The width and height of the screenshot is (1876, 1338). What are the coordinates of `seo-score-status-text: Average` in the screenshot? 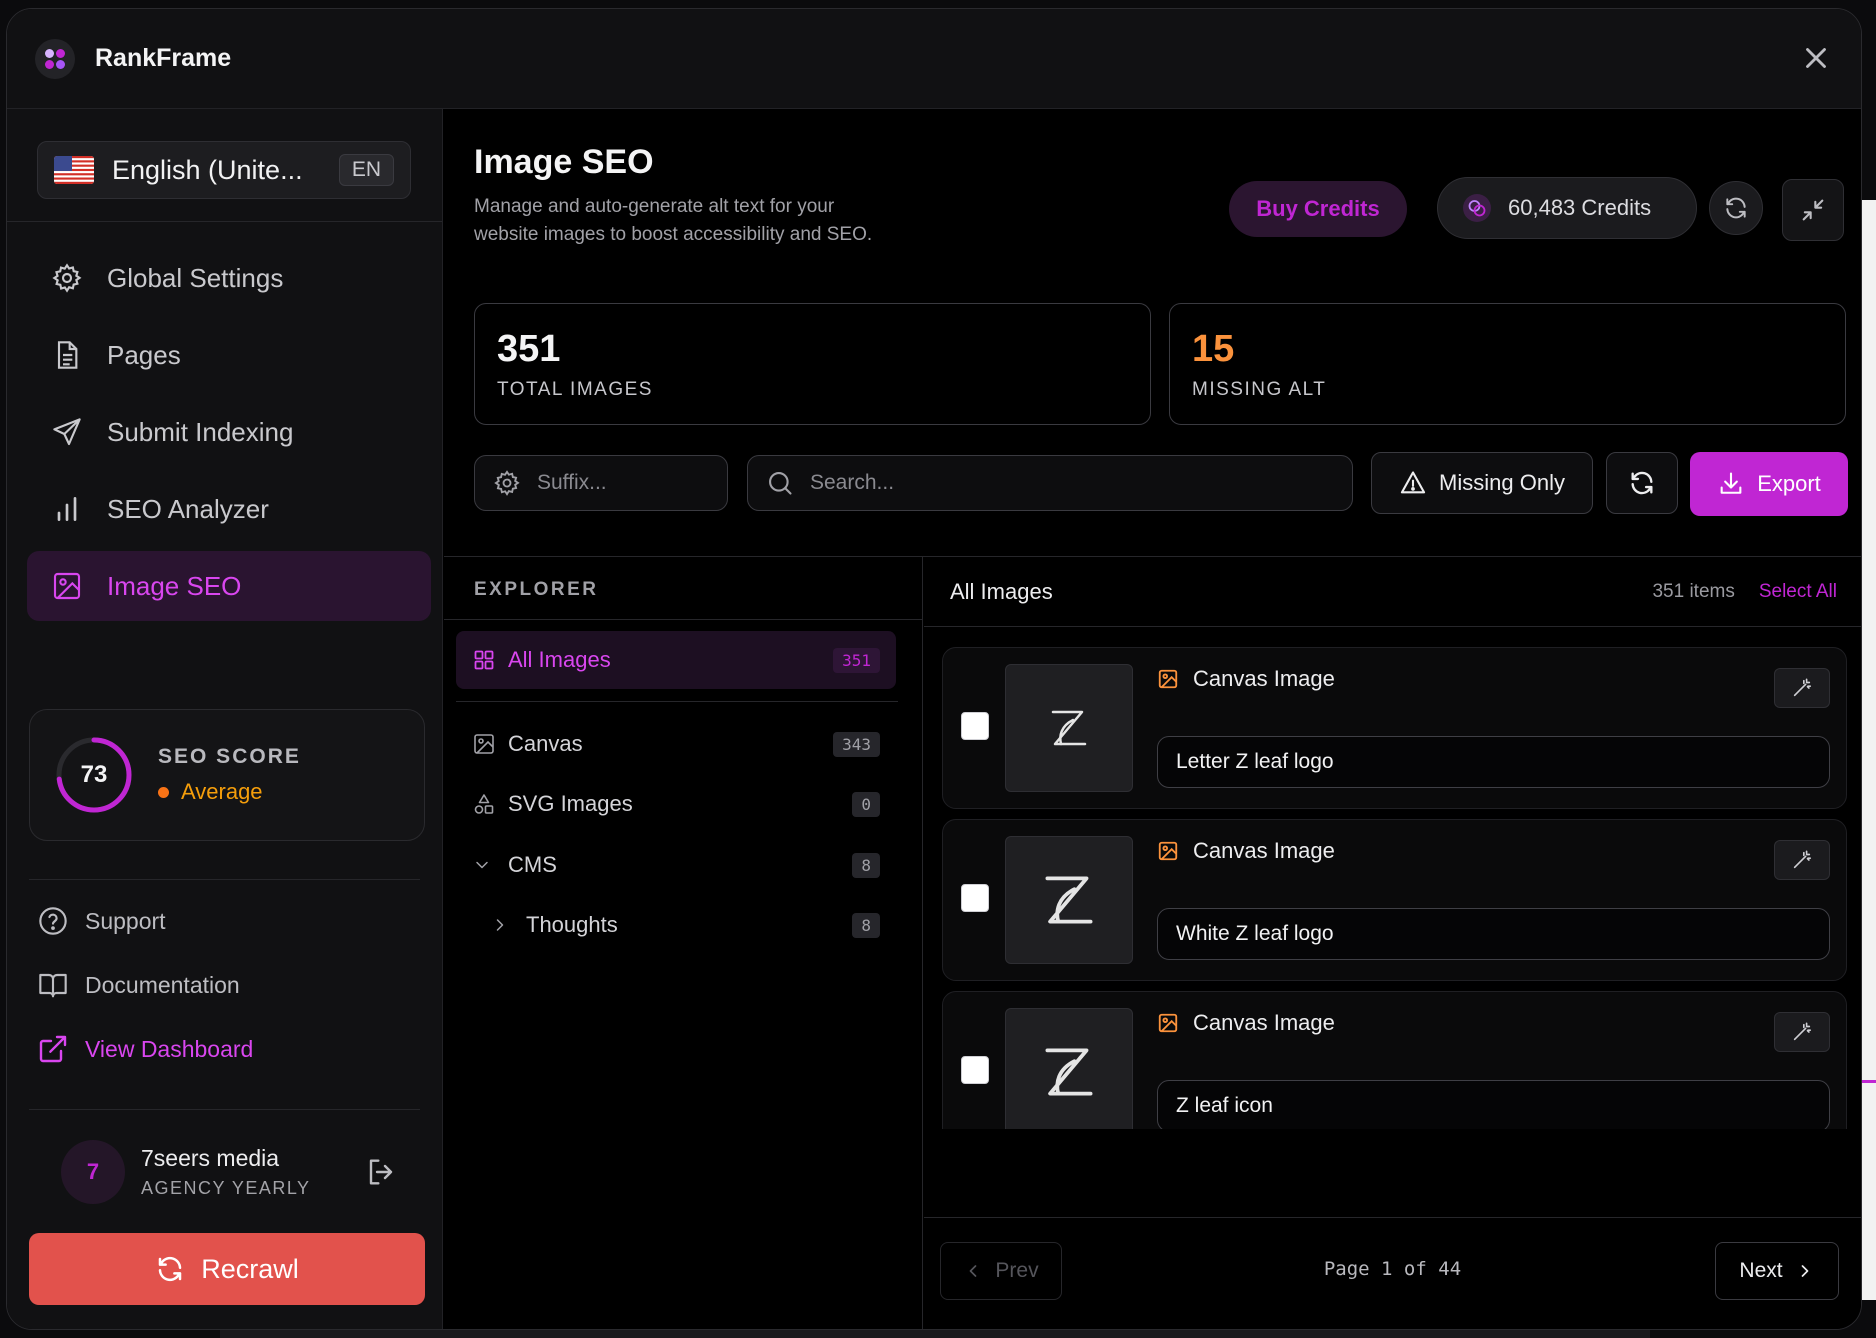 It's located at (222, 791).